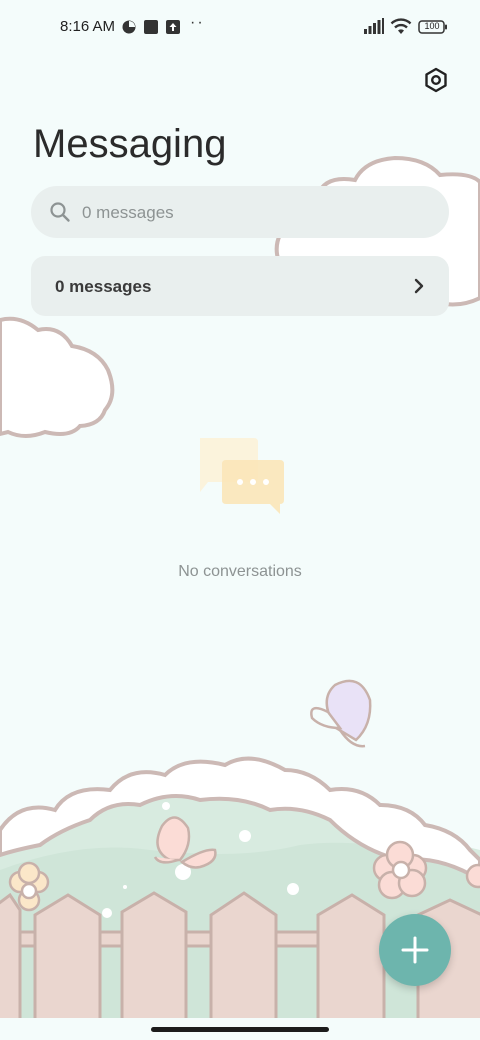 The image size is (480, 1040). Describe the element at coordinates (130, 144) in the screenshot. I see `page-title: Messaging` at that location.